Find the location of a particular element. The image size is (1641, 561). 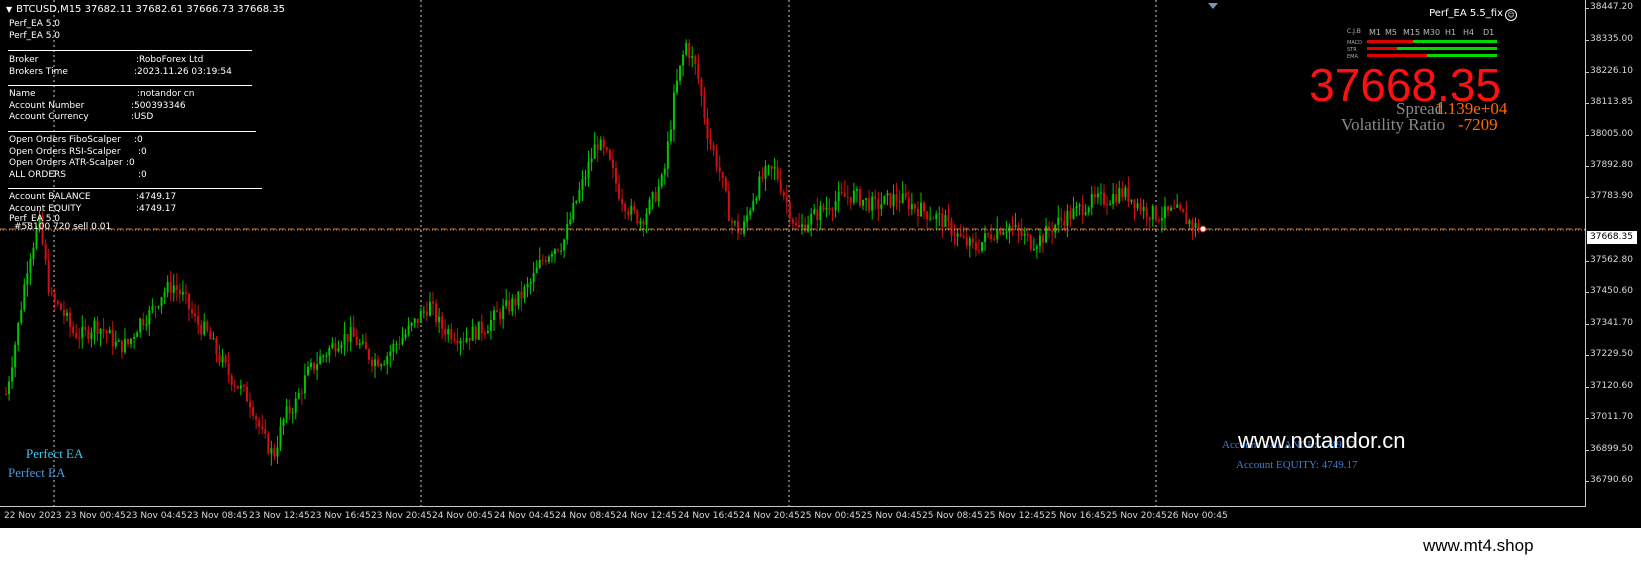

divider is located at coordinates (130, 85).